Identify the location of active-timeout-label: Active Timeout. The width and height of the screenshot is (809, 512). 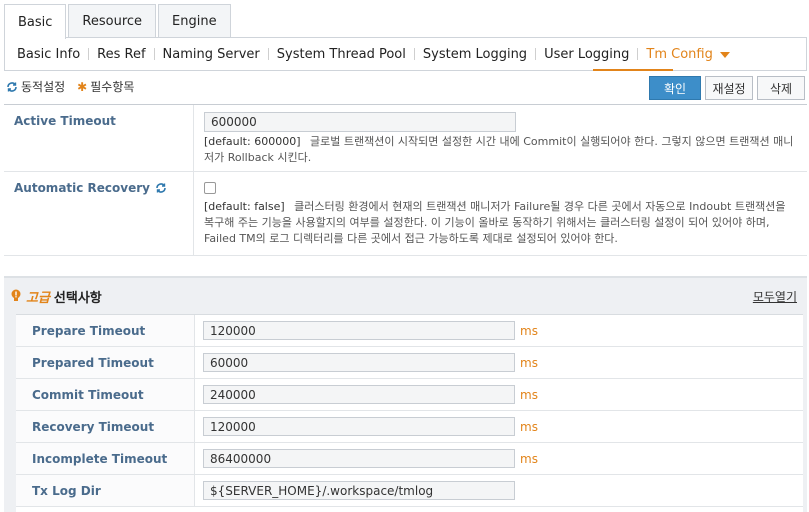
(65, 121).